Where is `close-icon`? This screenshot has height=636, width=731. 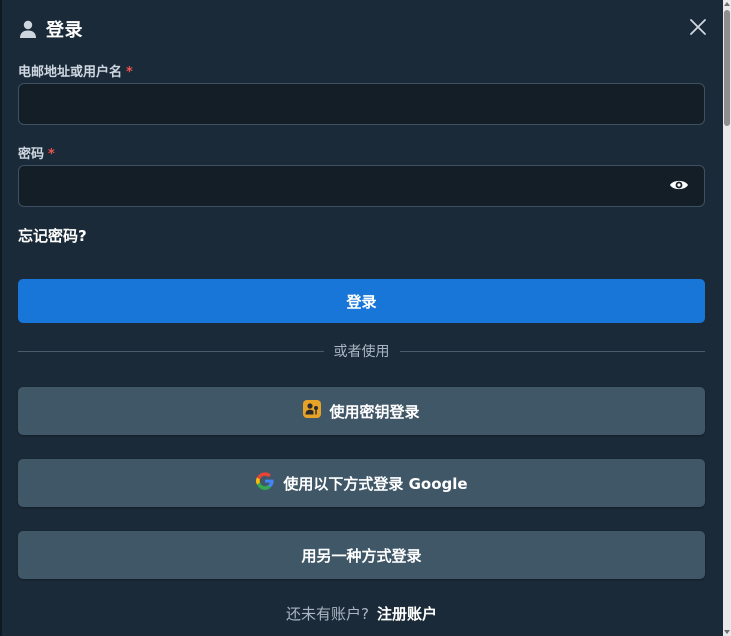 close-icon is located at coordinates (698, 27).